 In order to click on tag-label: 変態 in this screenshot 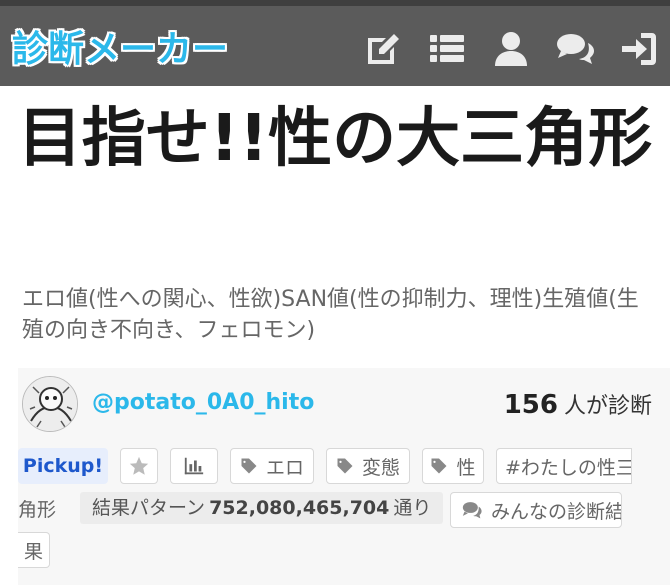, I will do `click(380, 467)`.